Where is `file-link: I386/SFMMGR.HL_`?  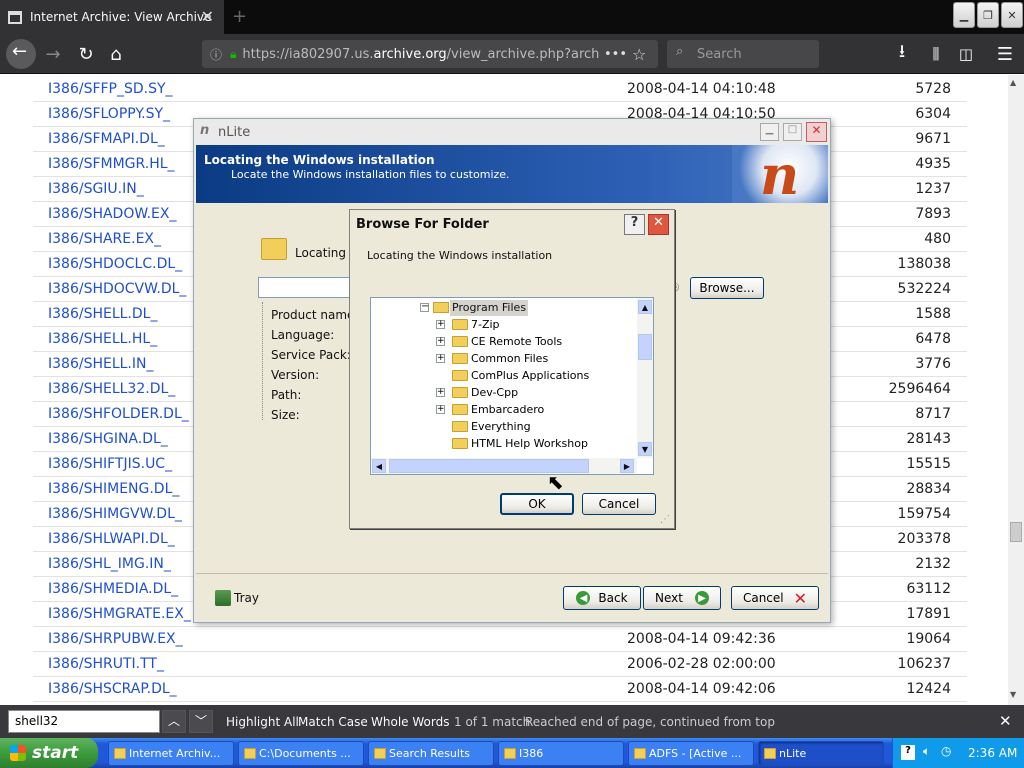
file-link: I386/SFMMGR.HL_ is located at coordinates (111, 164).